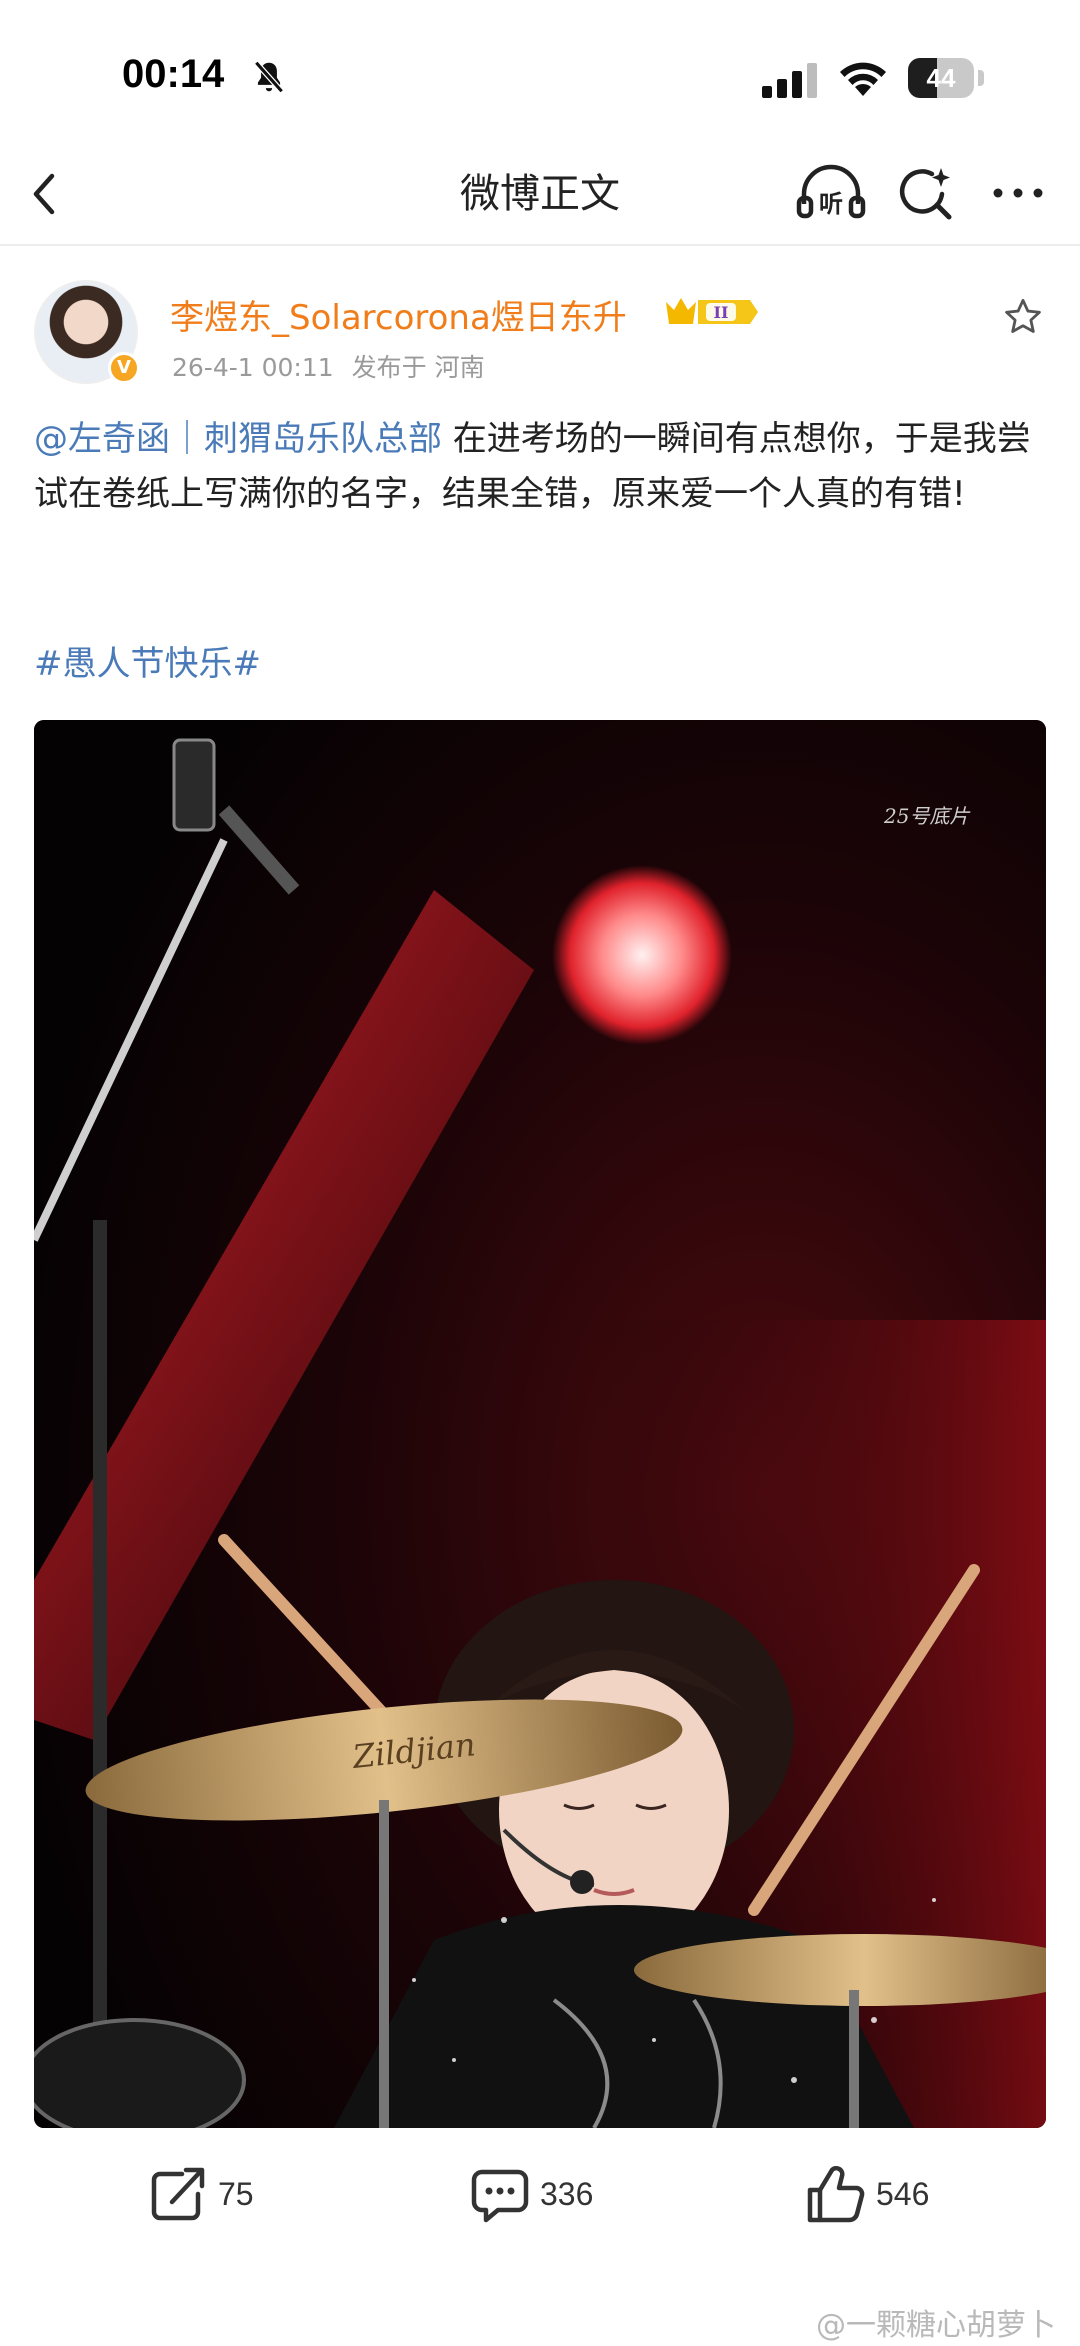 This screenshot has height=2346, width=1080. I want to click on like-button: 546, so click(866, 2194).